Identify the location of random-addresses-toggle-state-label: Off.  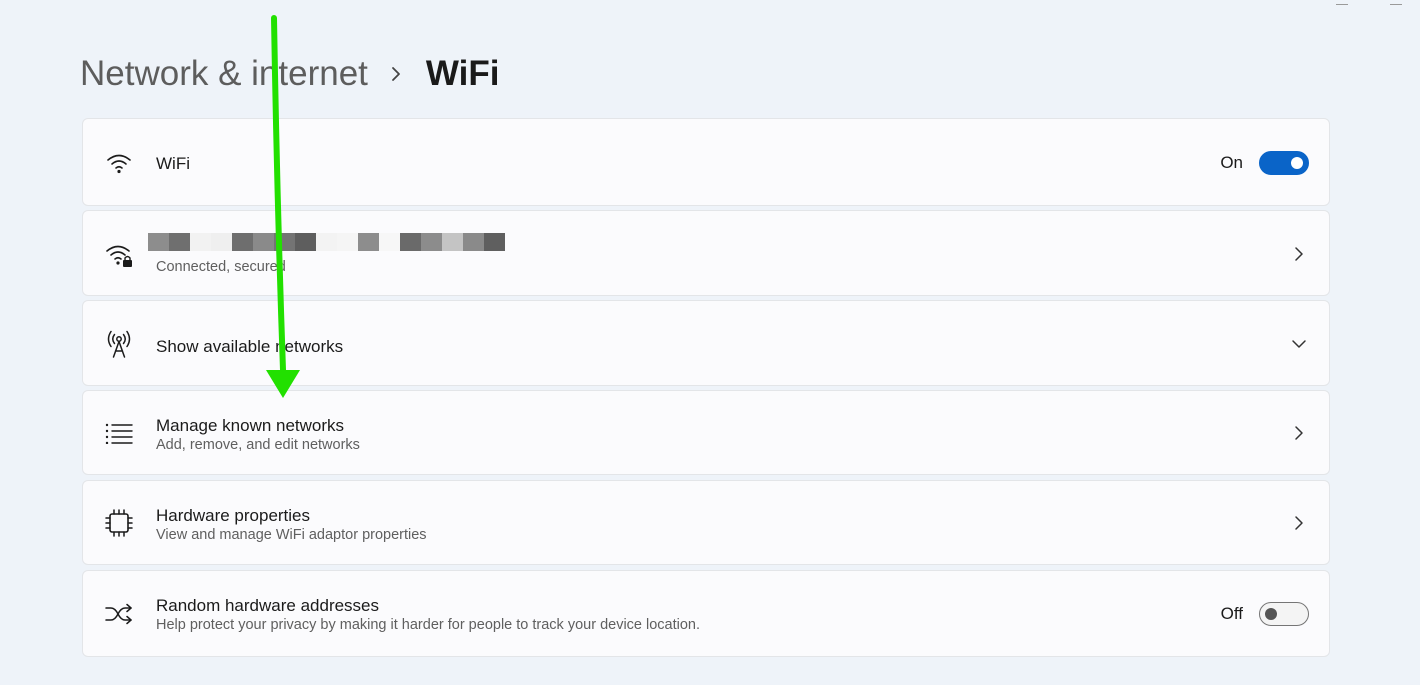
(1231, 613).